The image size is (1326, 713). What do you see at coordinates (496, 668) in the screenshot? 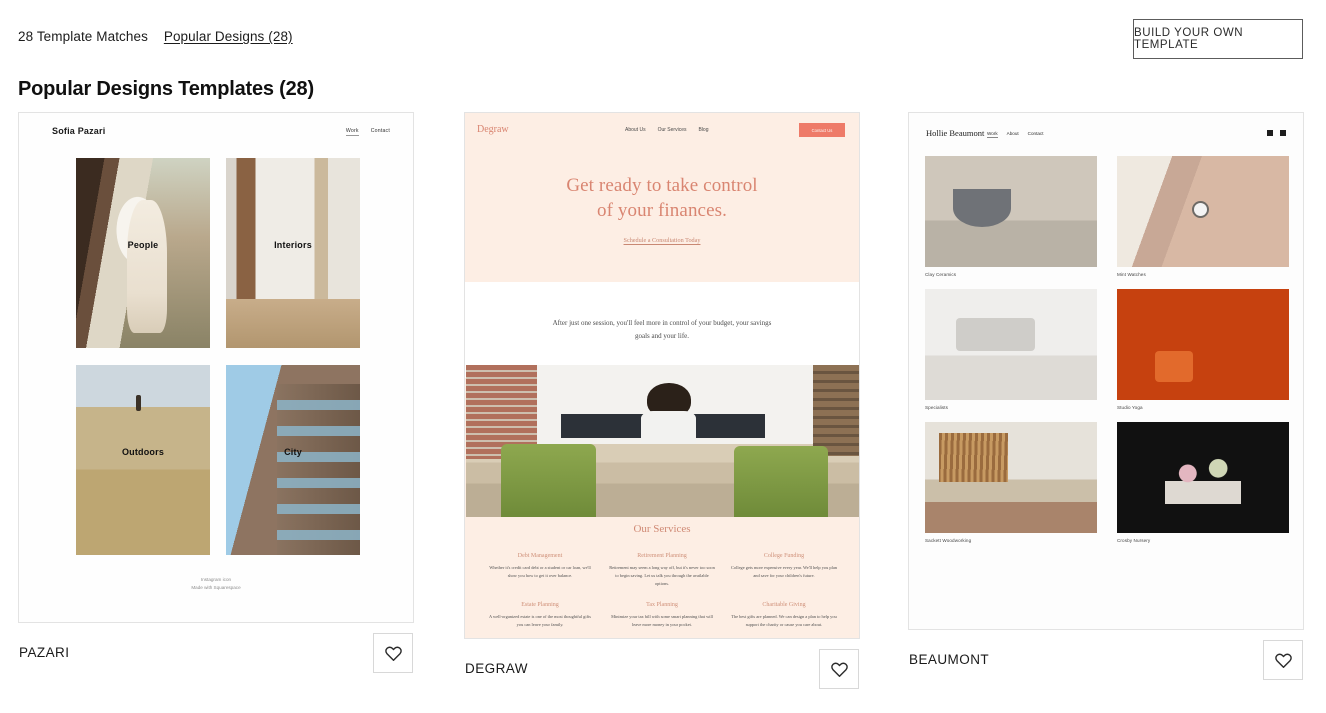
I see `template-name-degraw: DEGRAW` at bounding box center [496, 668].